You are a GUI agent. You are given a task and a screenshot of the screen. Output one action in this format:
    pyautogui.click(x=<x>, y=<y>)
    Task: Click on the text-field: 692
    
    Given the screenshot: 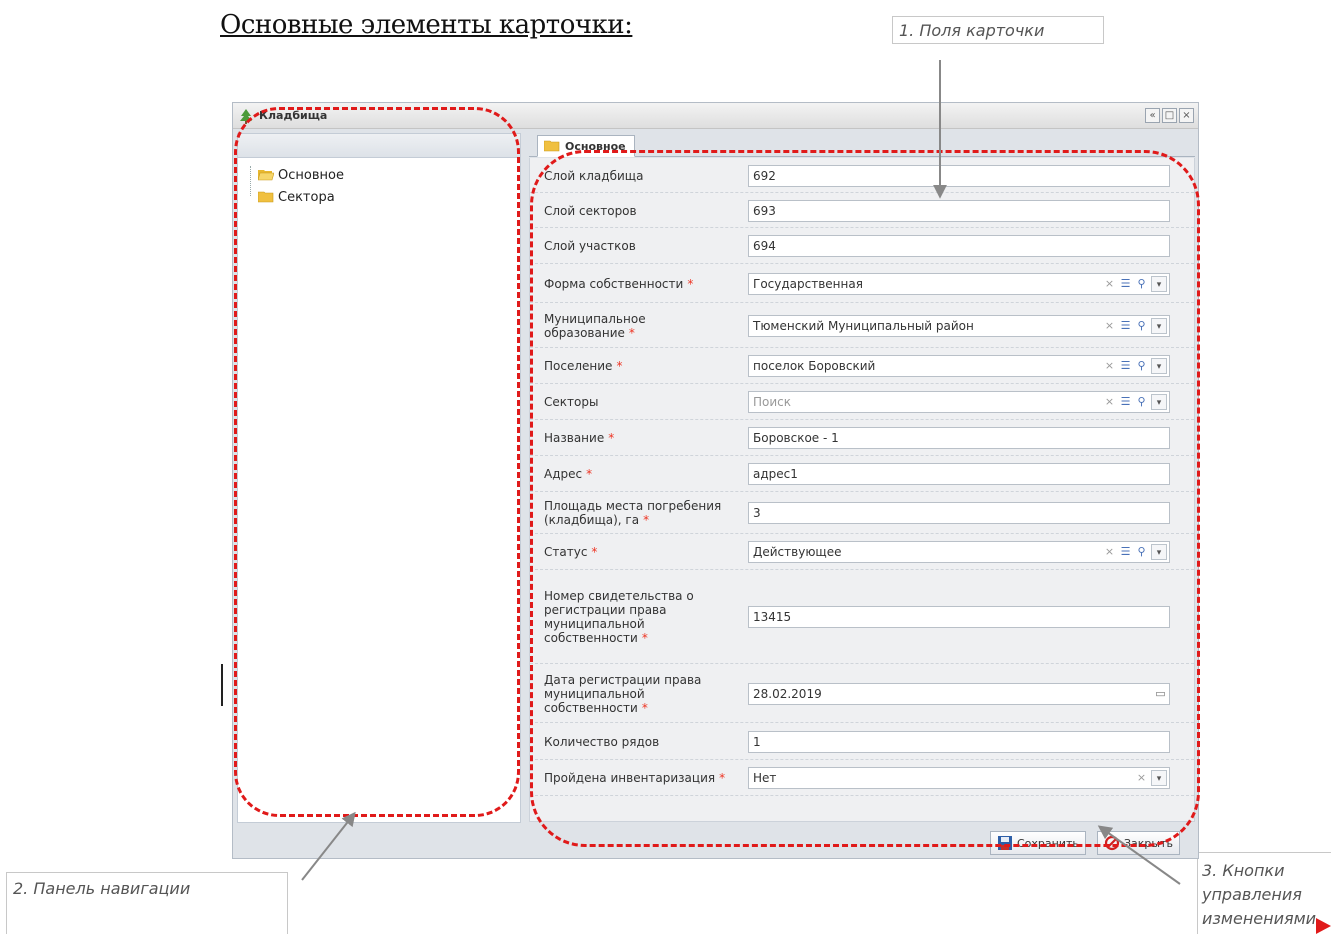 What is the action you would take?
    pyautogui.click(x=959, y=176)
    